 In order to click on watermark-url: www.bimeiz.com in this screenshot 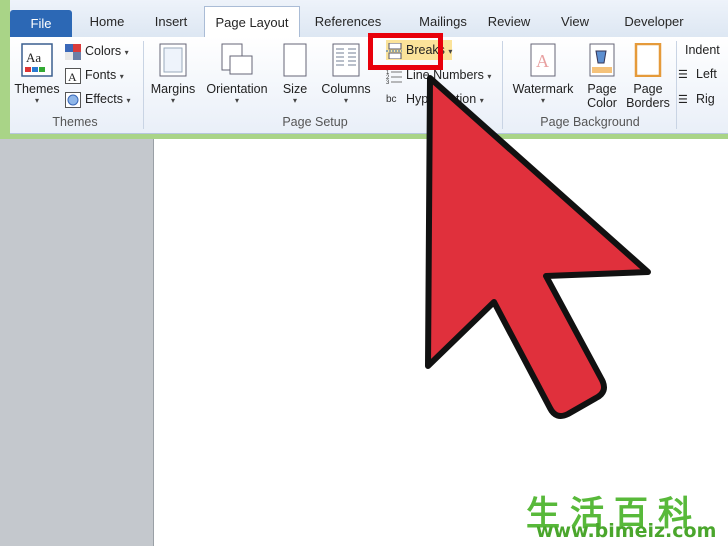, I will do `click(626, 531)`.